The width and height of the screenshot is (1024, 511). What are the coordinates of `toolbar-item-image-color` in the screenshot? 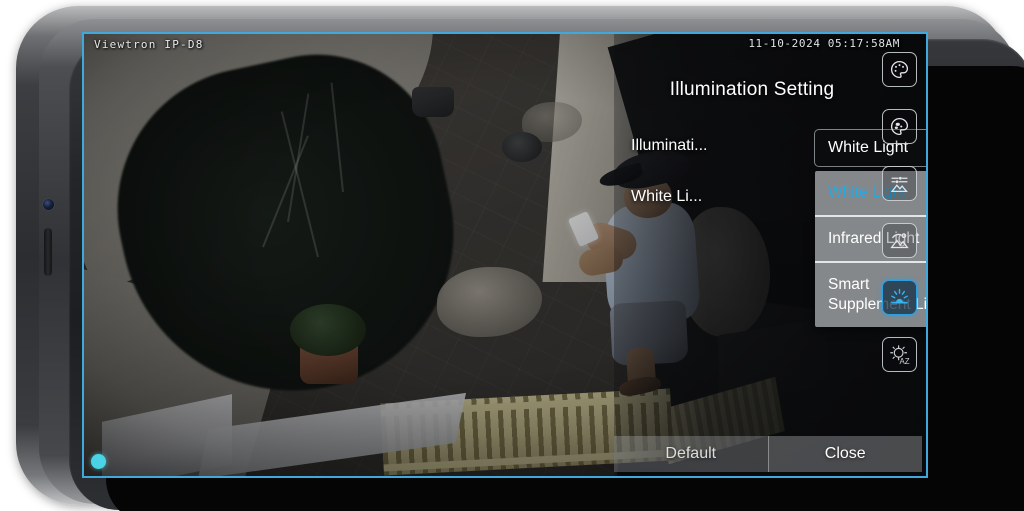 It's located at (899, 69).